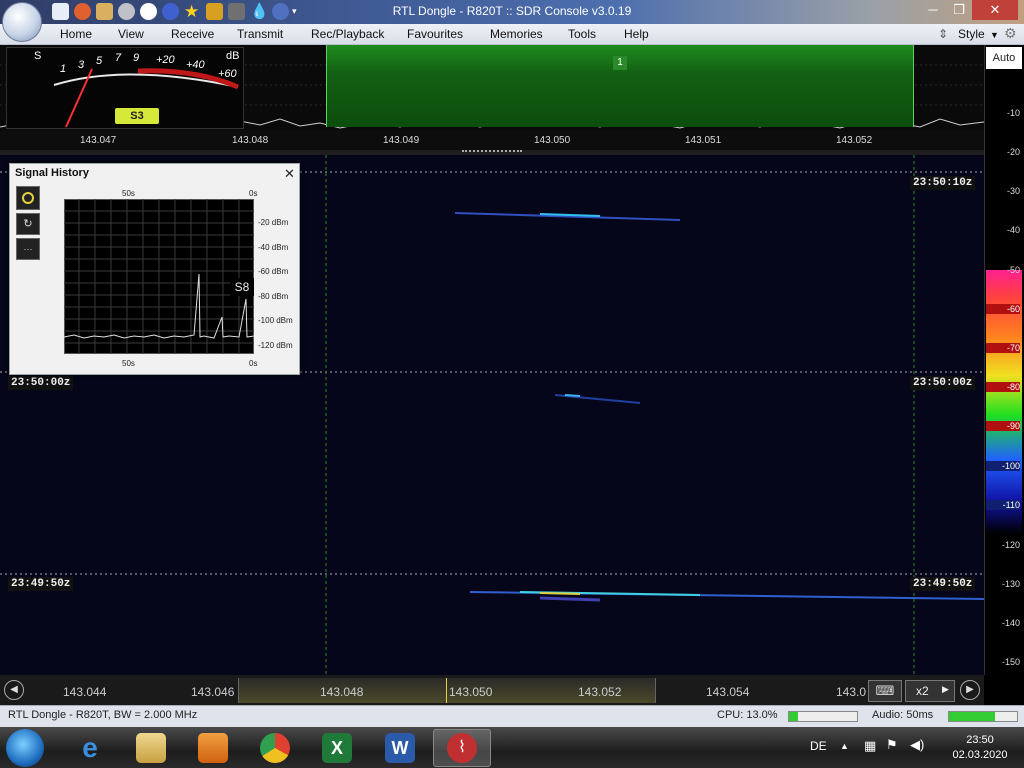  What do you see at coordinates (137, 116) in the screenshot?
I see `s-meter-reading: S3` at bounding box center [137, 116].